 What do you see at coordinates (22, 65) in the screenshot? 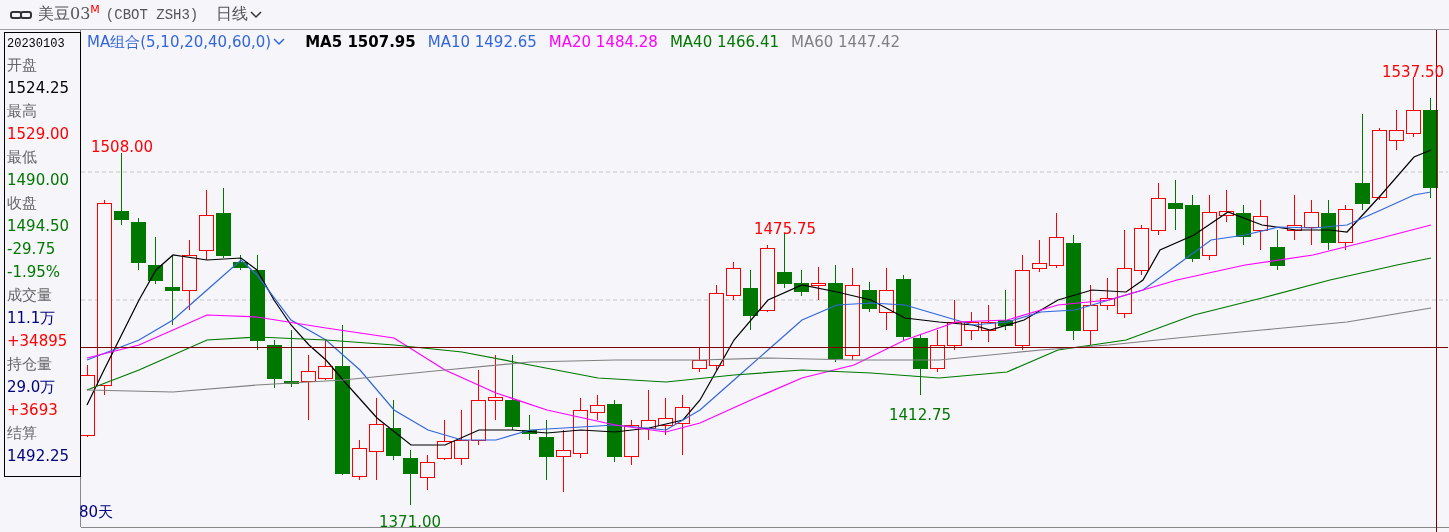
I see `field-label: 开盘` at bounding box center [22, 65].